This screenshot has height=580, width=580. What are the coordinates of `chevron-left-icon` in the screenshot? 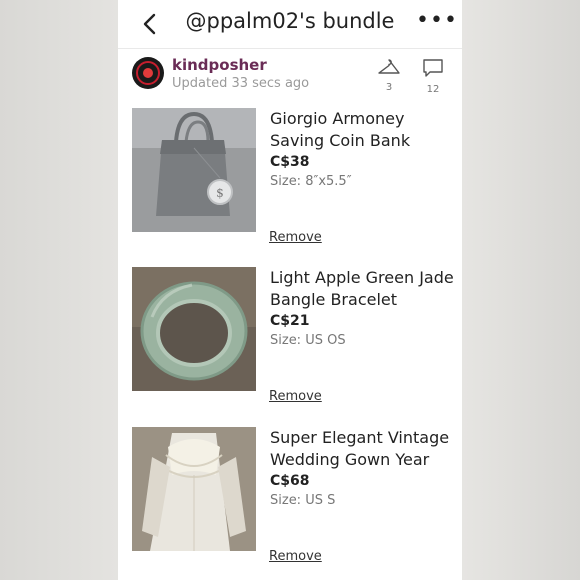 It's located at (149, 24).